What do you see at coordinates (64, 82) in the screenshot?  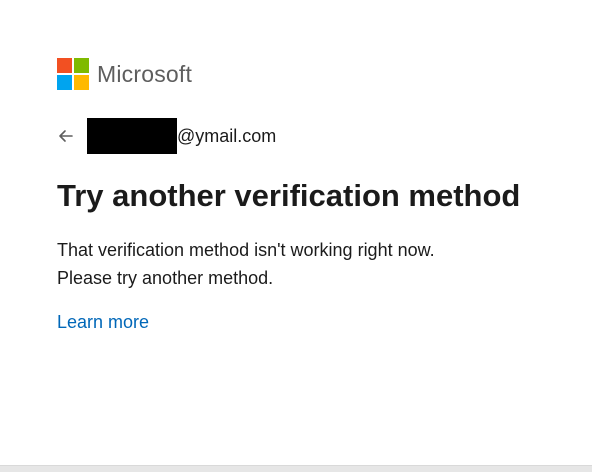 I see `logo-square-blue` at bounding box center [64, 82].